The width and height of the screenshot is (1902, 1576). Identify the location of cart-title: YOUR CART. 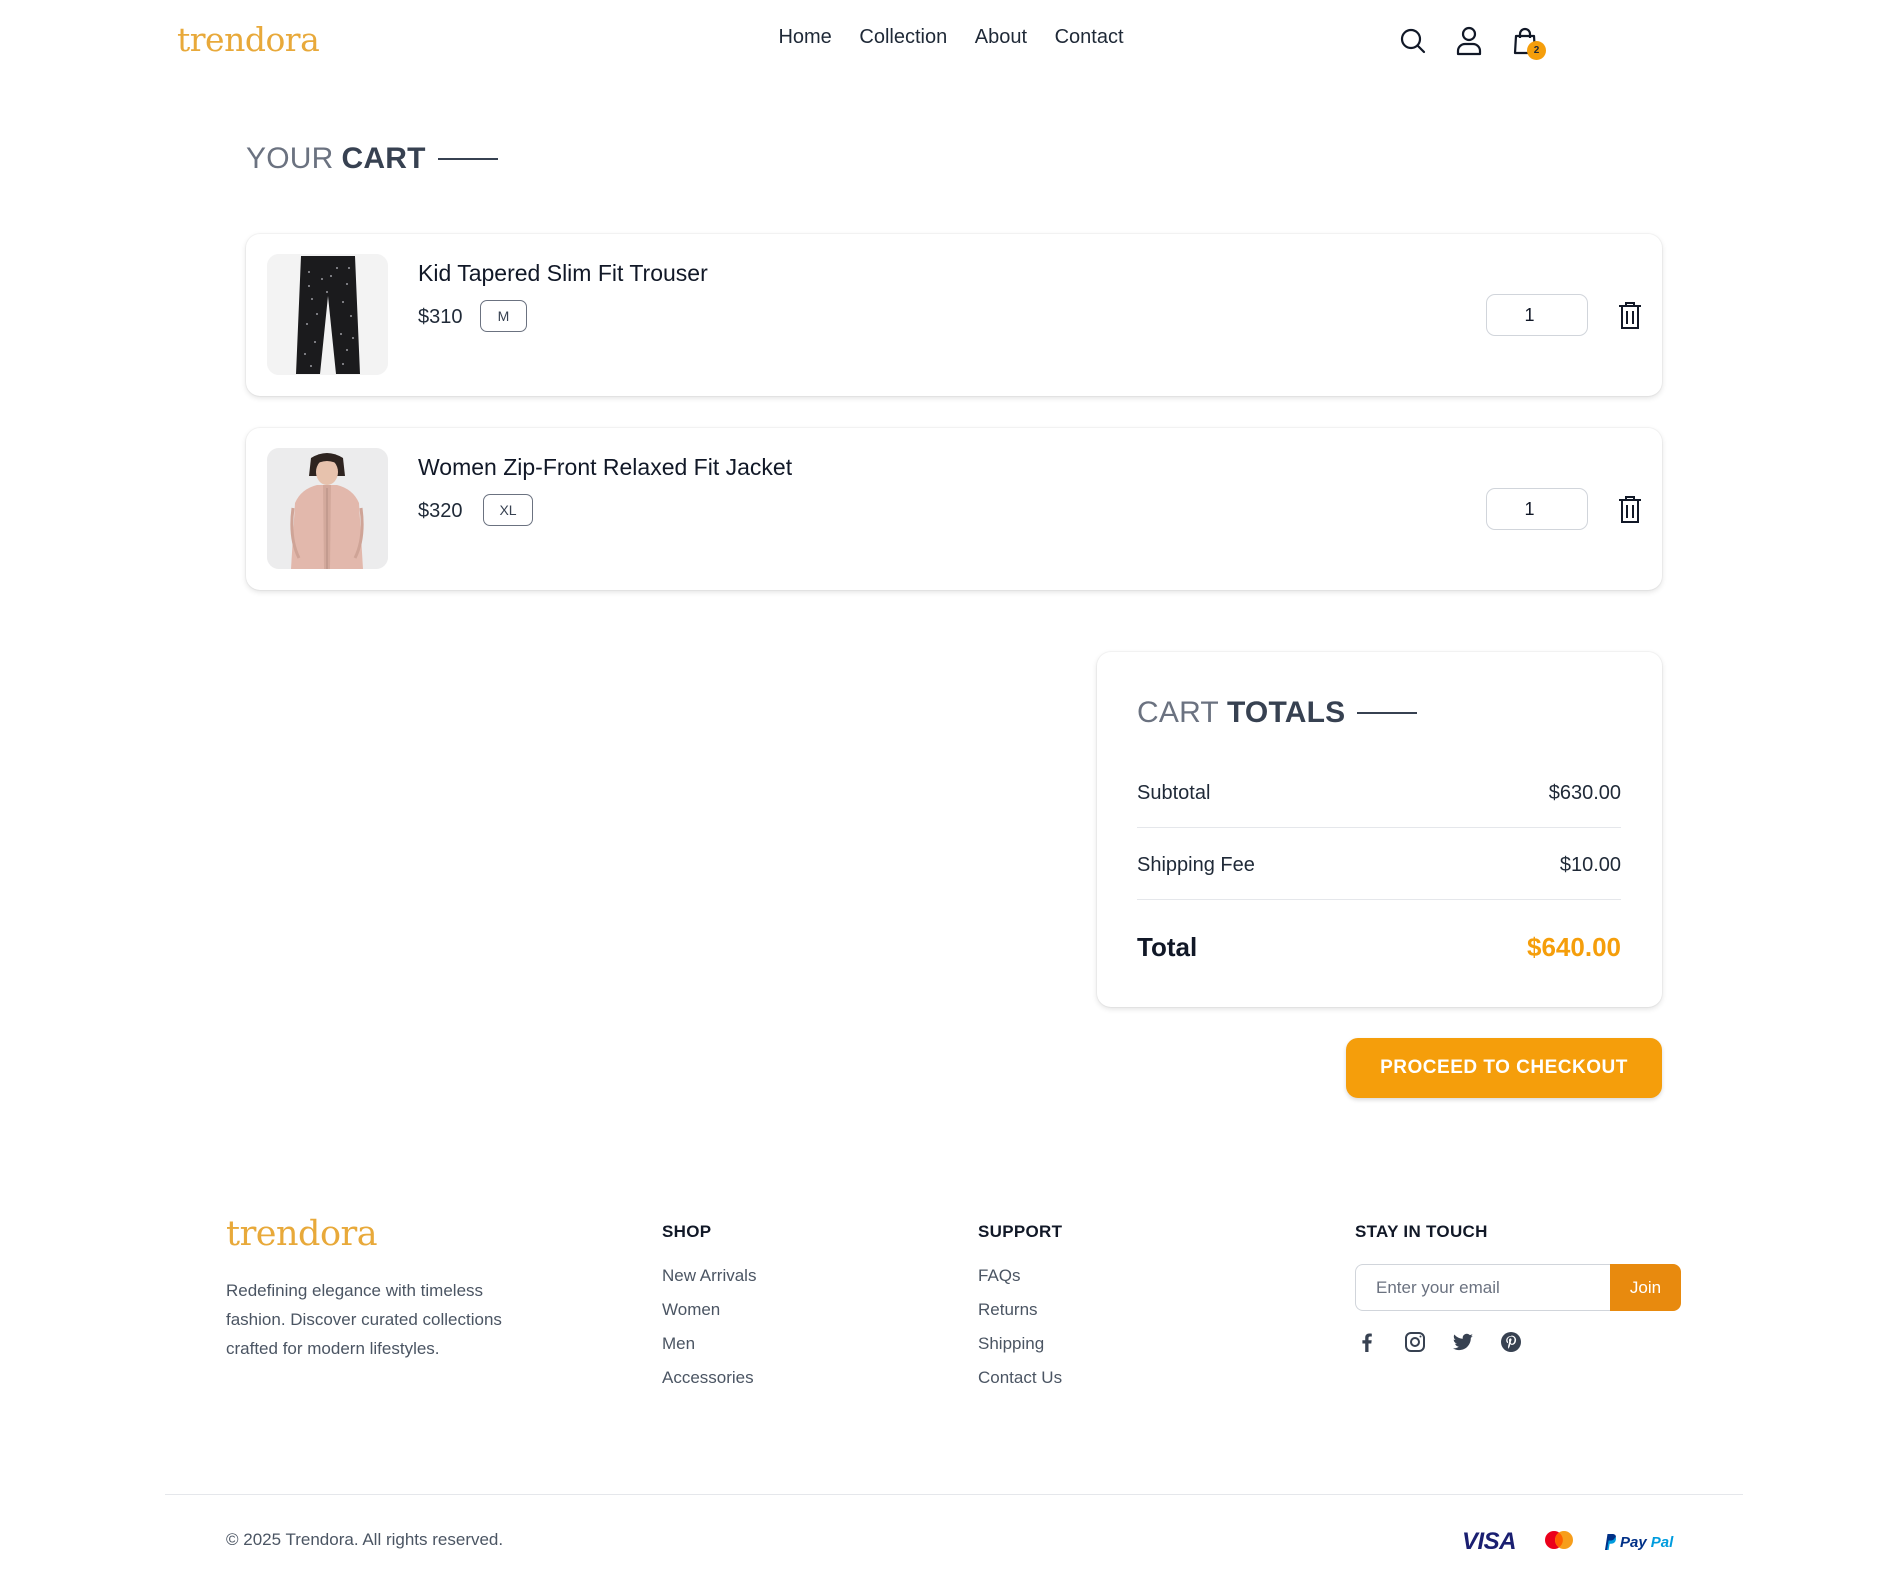
(372, 159).